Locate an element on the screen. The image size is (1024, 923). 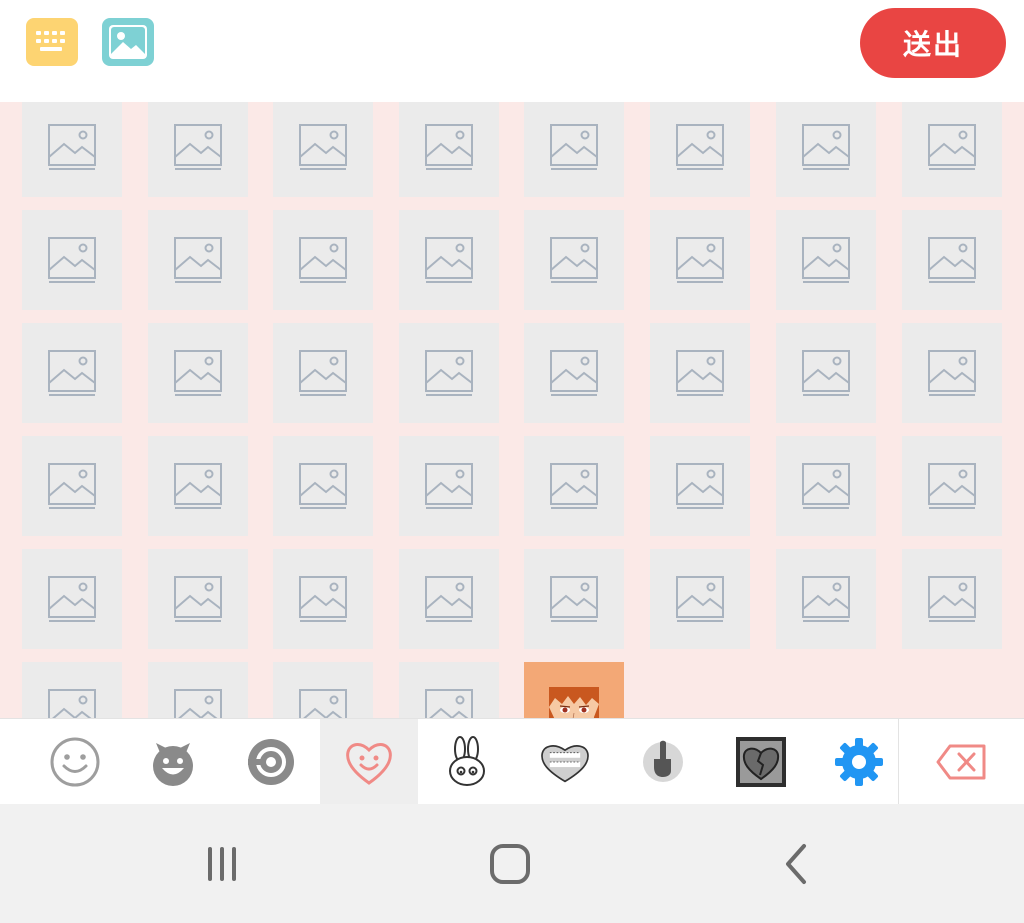
tab-broken-heart is located at coordinates (761, 762).